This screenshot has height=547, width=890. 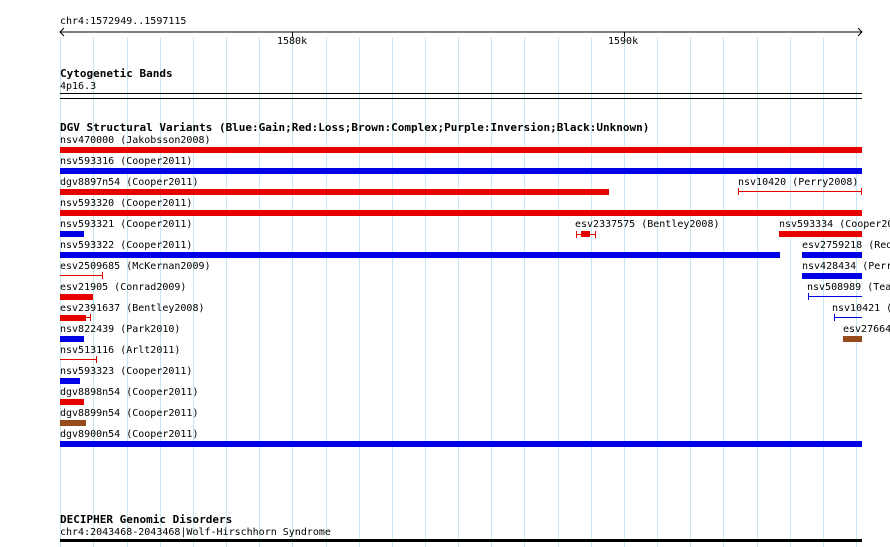 I want to click on variant-label: nsv593316 (Cooper2011), so click(x=126, y=161).